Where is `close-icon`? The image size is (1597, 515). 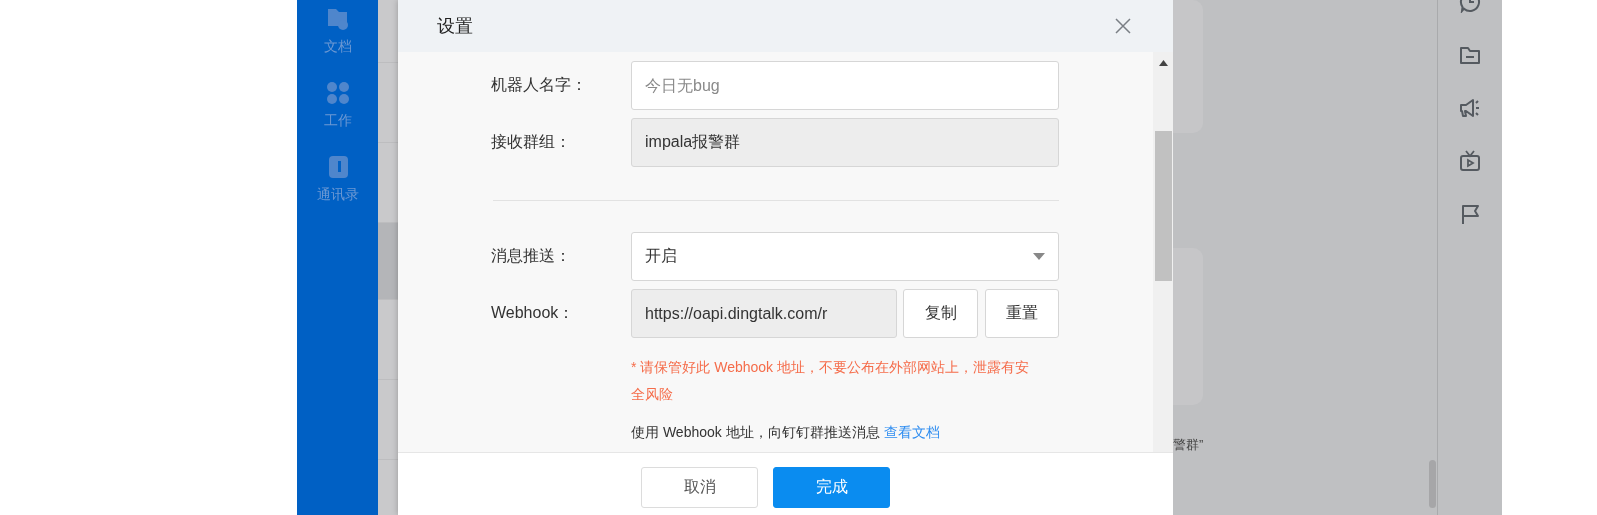
close-icon is located at coordinates (1123, 26).